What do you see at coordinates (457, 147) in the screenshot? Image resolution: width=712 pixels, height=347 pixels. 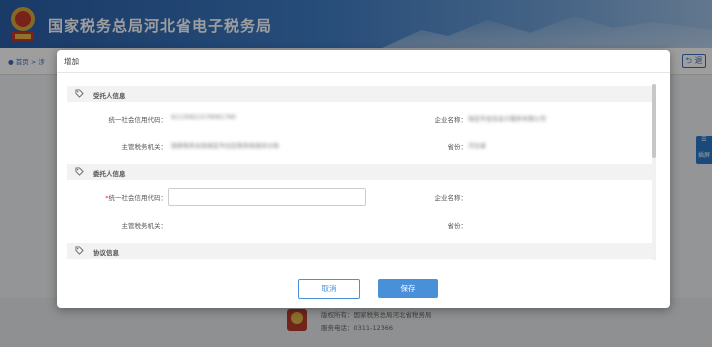 I see `trustee-province-label: 省份：` at bounding box center [457, 147].